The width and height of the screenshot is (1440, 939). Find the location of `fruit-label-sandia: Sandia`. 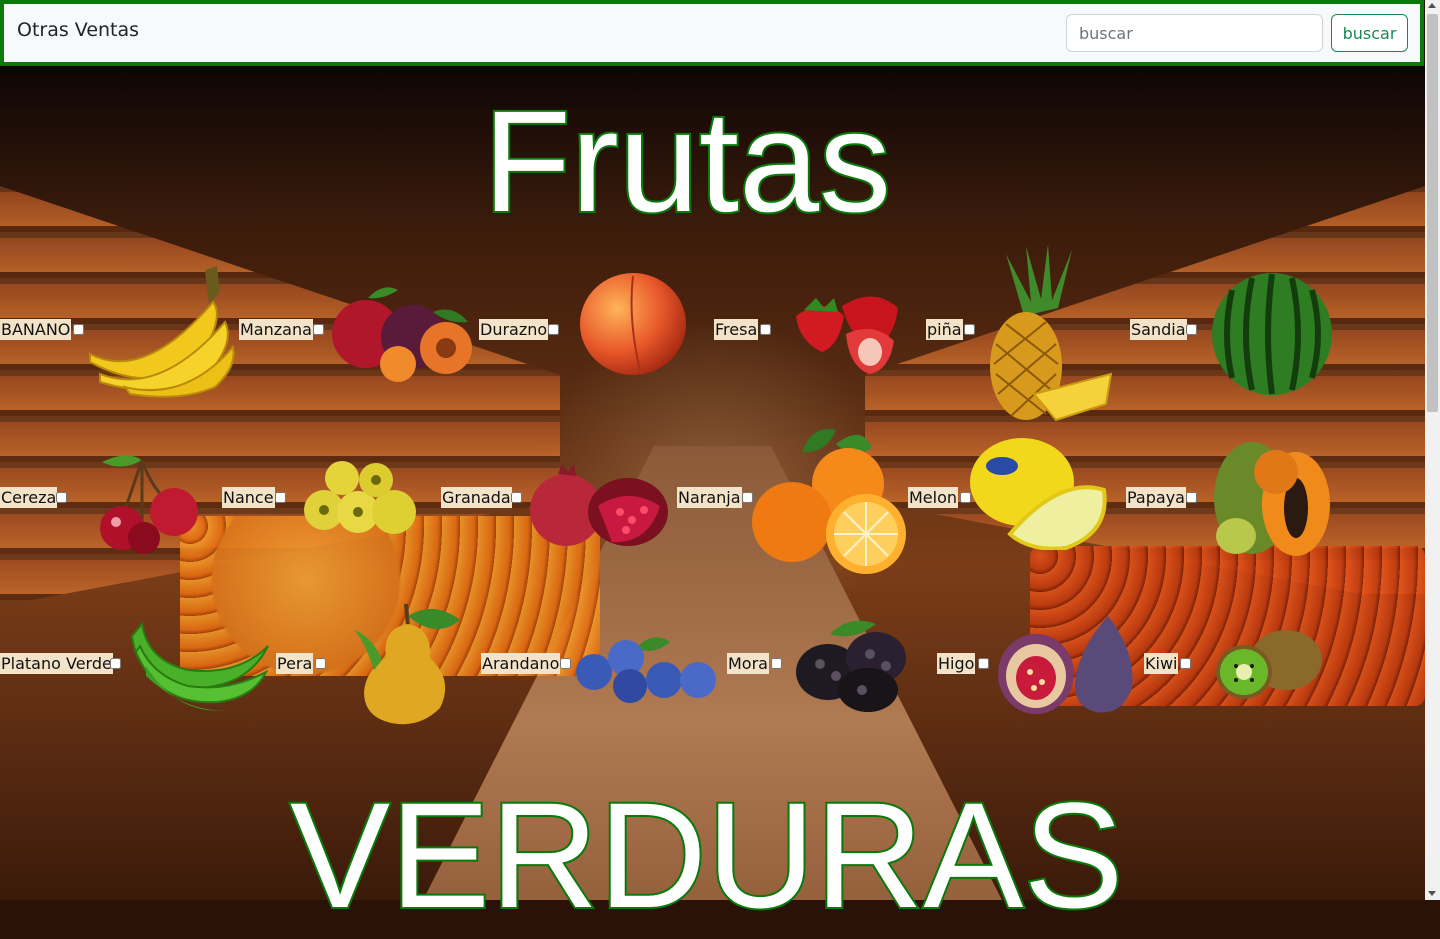

fruit-label-sandia: Sandia is located at coordinates (1158, 329).